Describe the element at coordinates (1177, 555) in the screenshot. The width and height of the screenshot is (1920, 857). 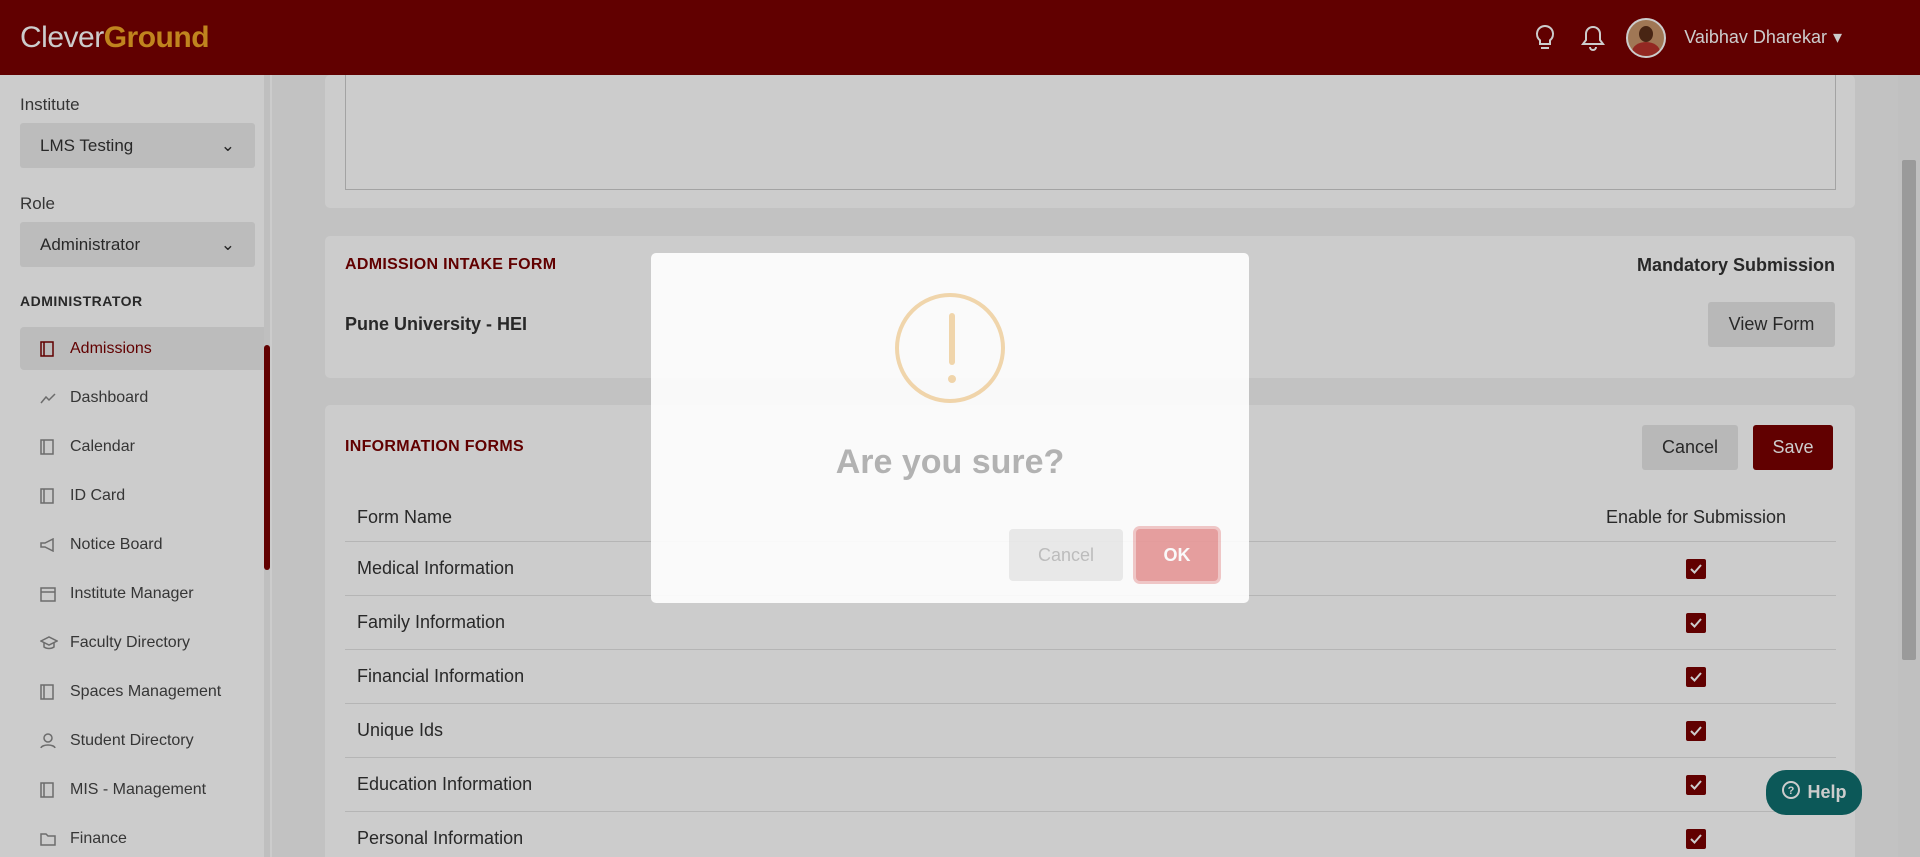
I see `dialog-ok-button: OK` at that location.